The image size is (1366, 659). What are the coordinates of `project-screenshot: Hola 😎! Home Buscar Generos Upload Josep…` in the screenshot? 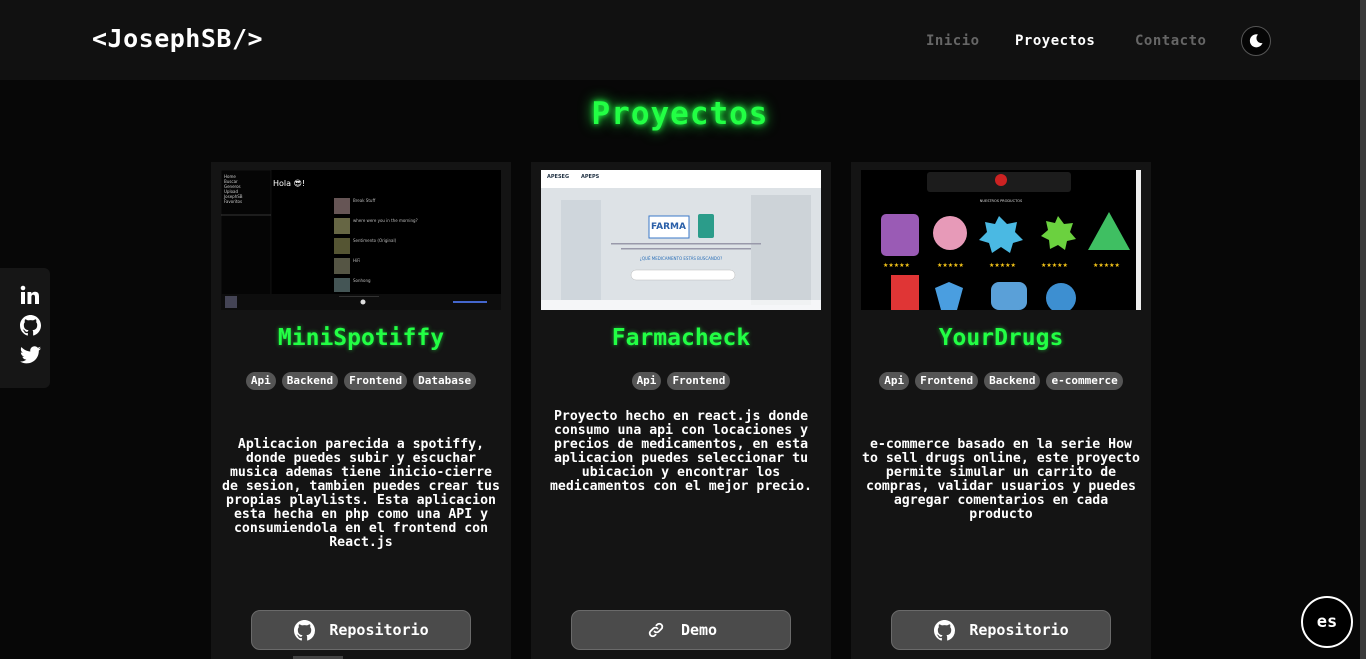 It's located at (361, 240).